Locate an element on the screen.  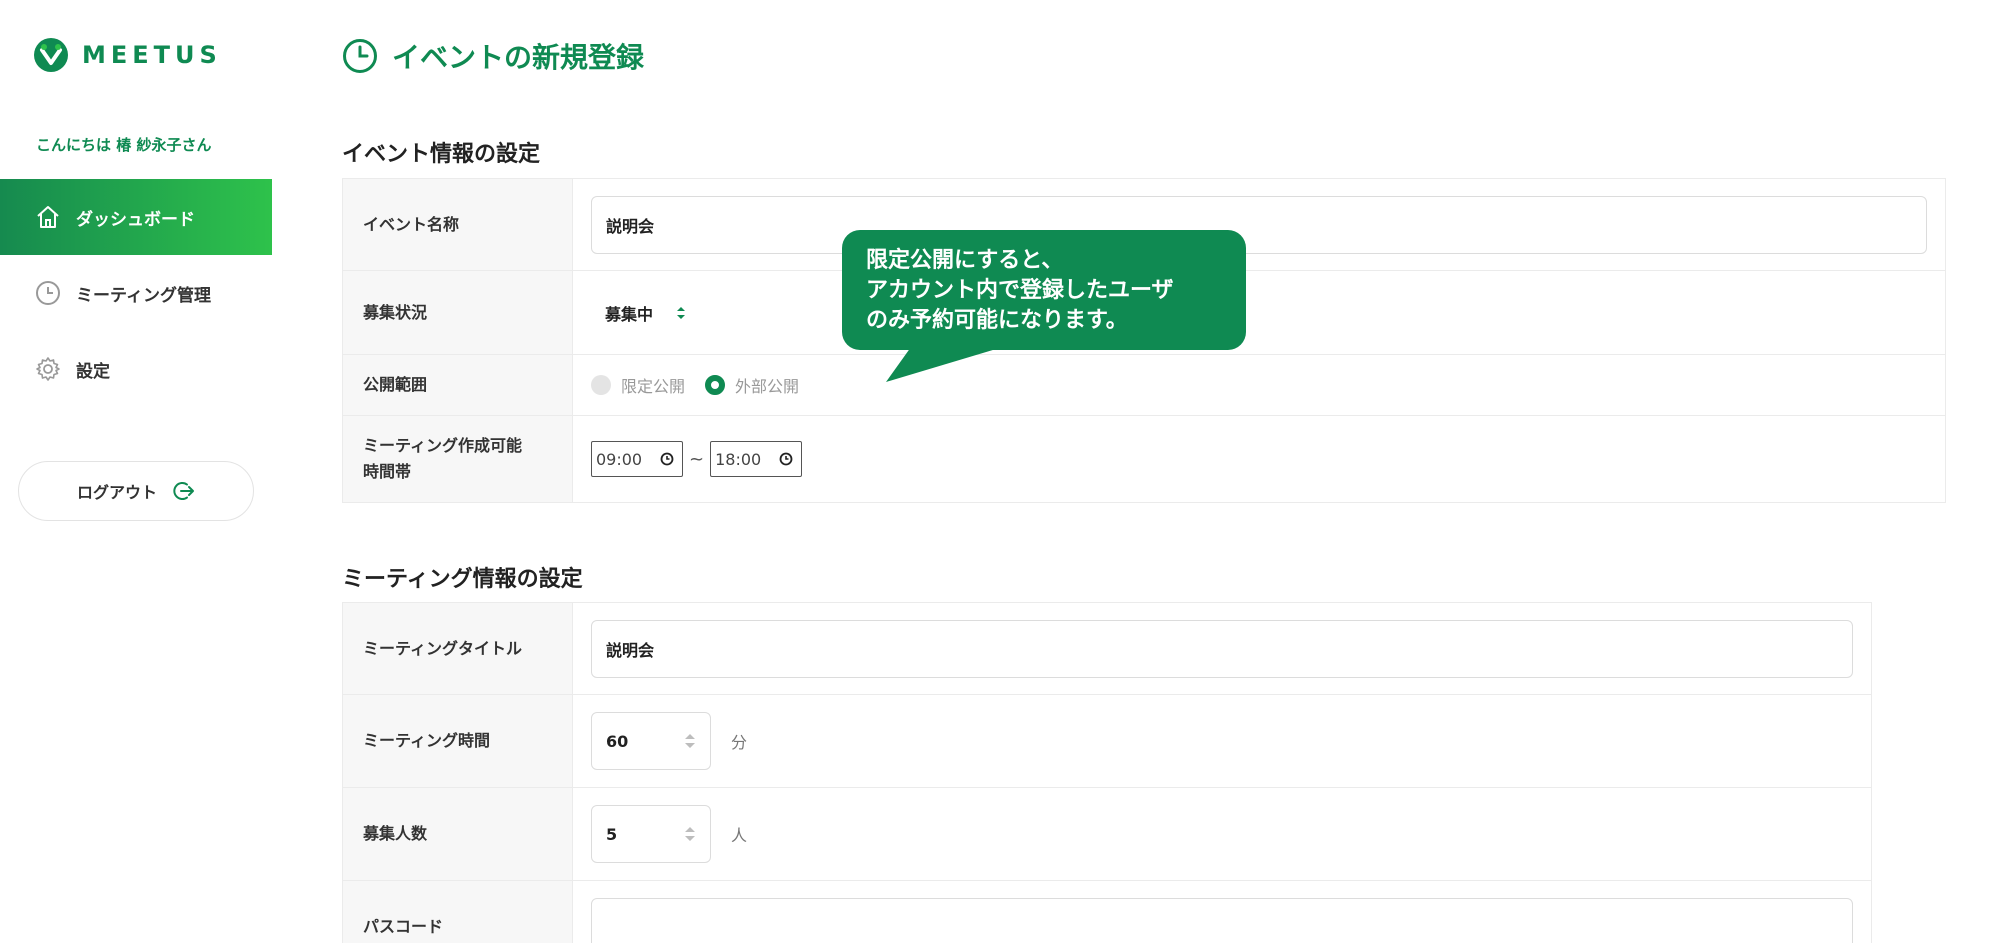
capacity-unit: 人 is located at coordinates (739, 835).